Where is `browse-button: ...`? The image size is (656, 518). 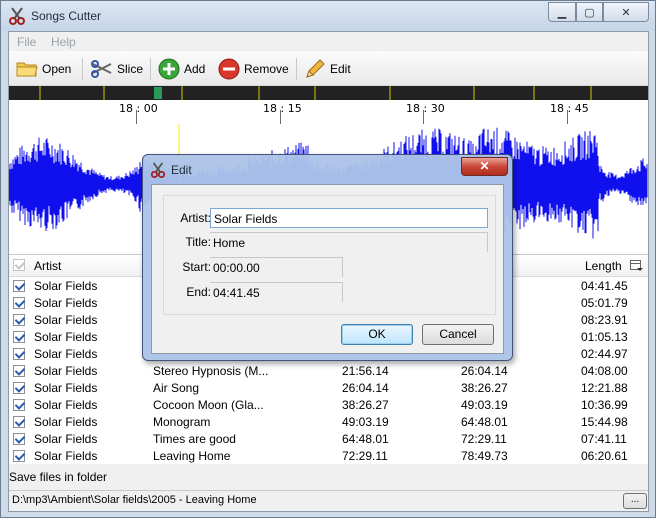
browse-button: ... is located at coordinates (635, 501).